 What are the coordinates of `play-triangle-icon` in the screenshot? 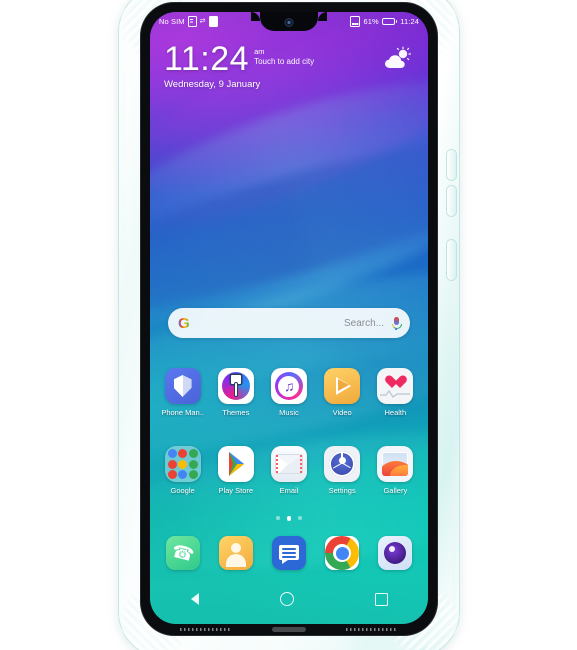 It's located at (342, 386).